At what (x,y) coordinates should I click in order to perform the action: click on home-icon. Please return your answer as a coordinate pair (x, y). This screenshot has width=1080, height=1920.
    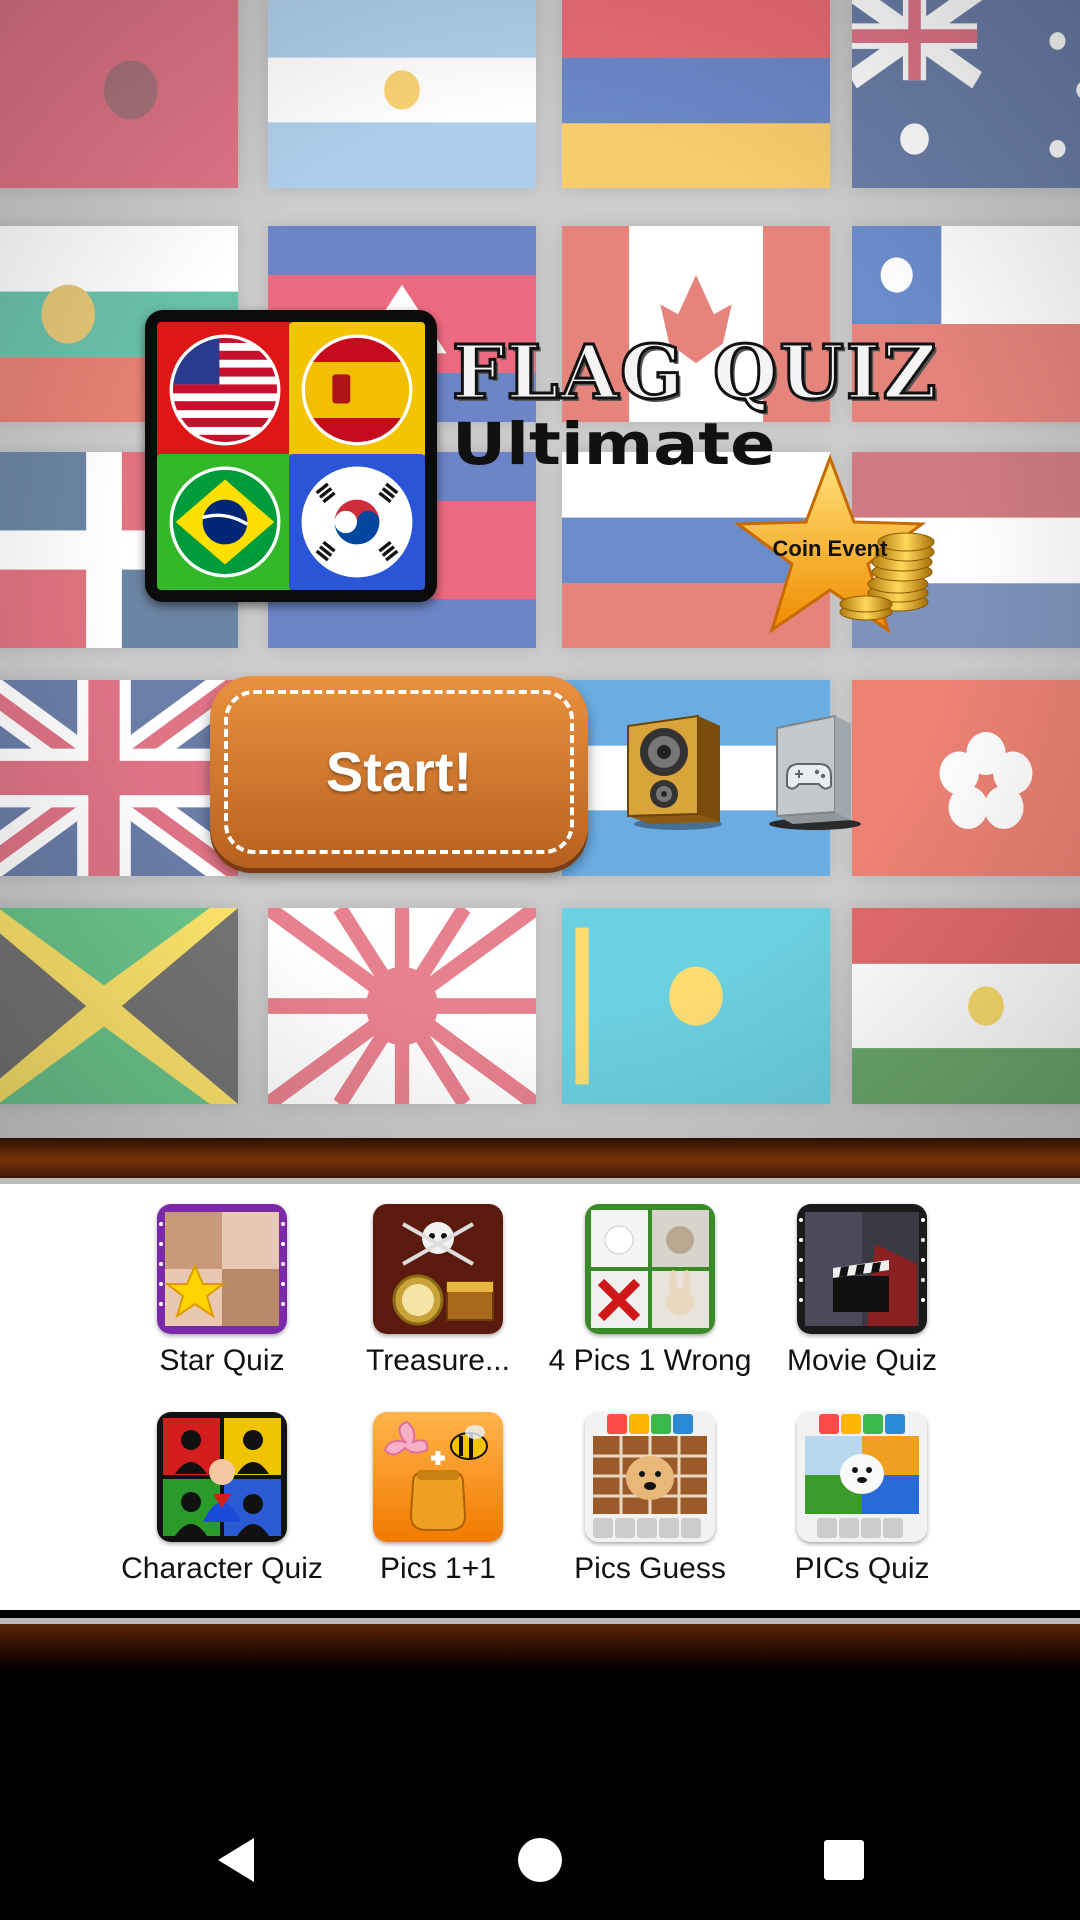
    Looking at the image, I should click on (540, 1860).